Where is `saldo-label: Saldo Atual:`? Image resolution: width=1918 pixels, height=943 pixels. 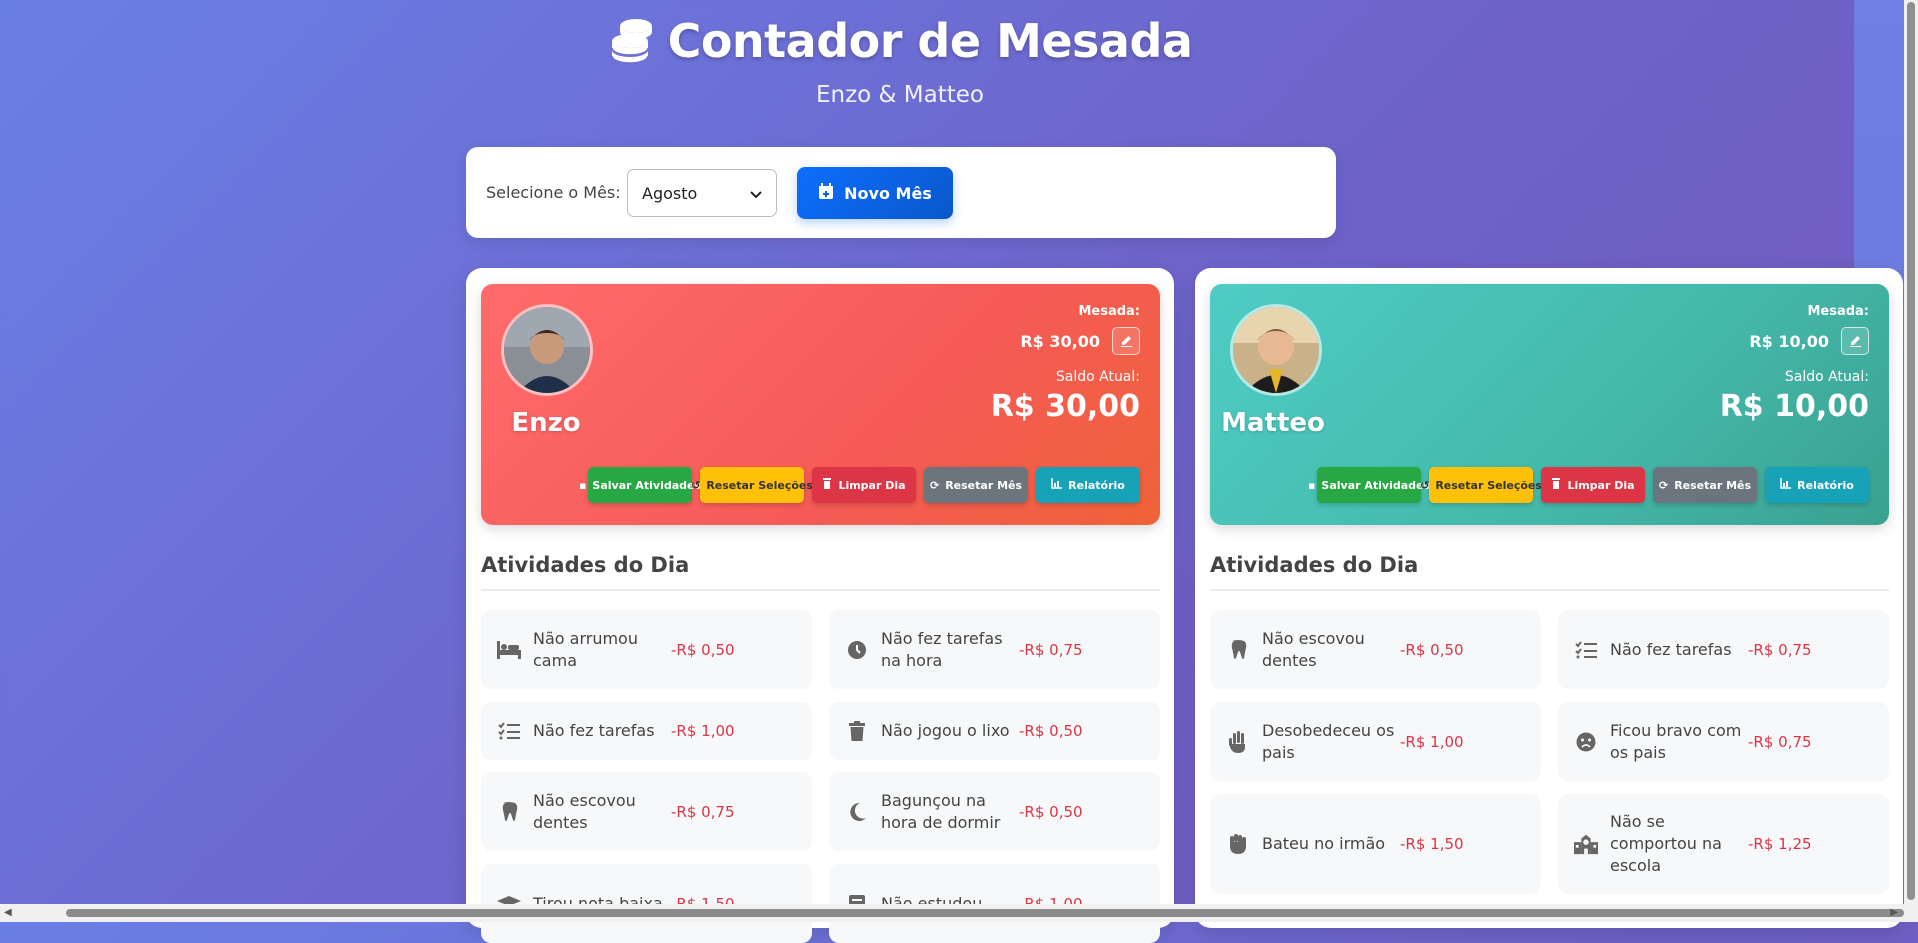 saldo-label: Saldo Atual: is located at coordinates (1097, 377).